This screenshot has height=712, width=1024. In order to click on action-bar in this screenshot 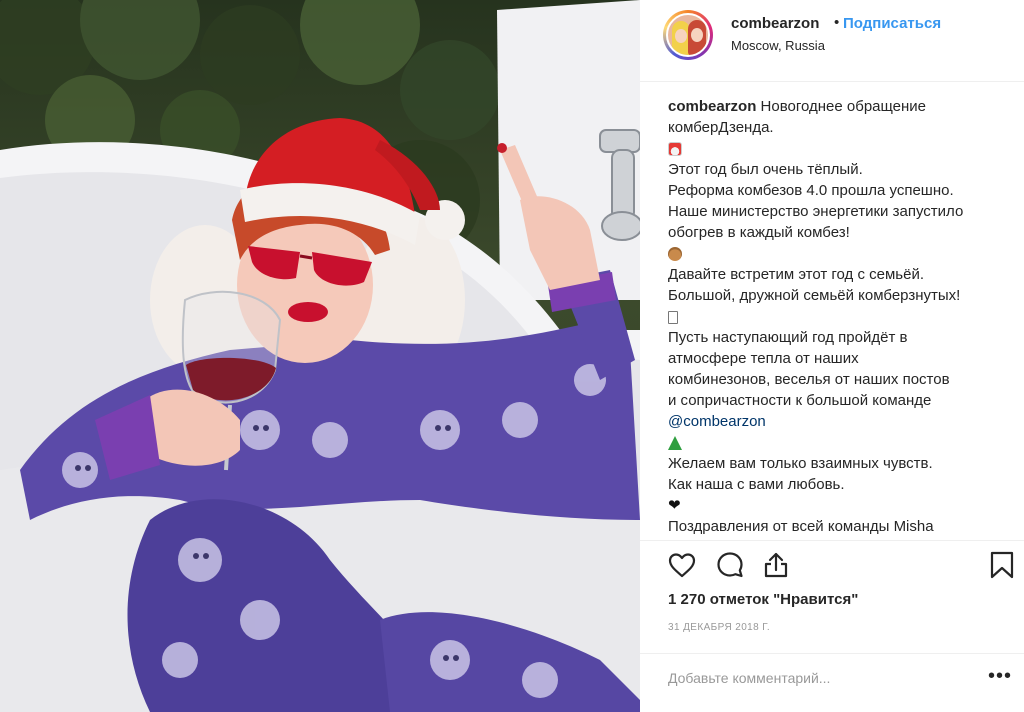, I will do `click(832, 564)`.